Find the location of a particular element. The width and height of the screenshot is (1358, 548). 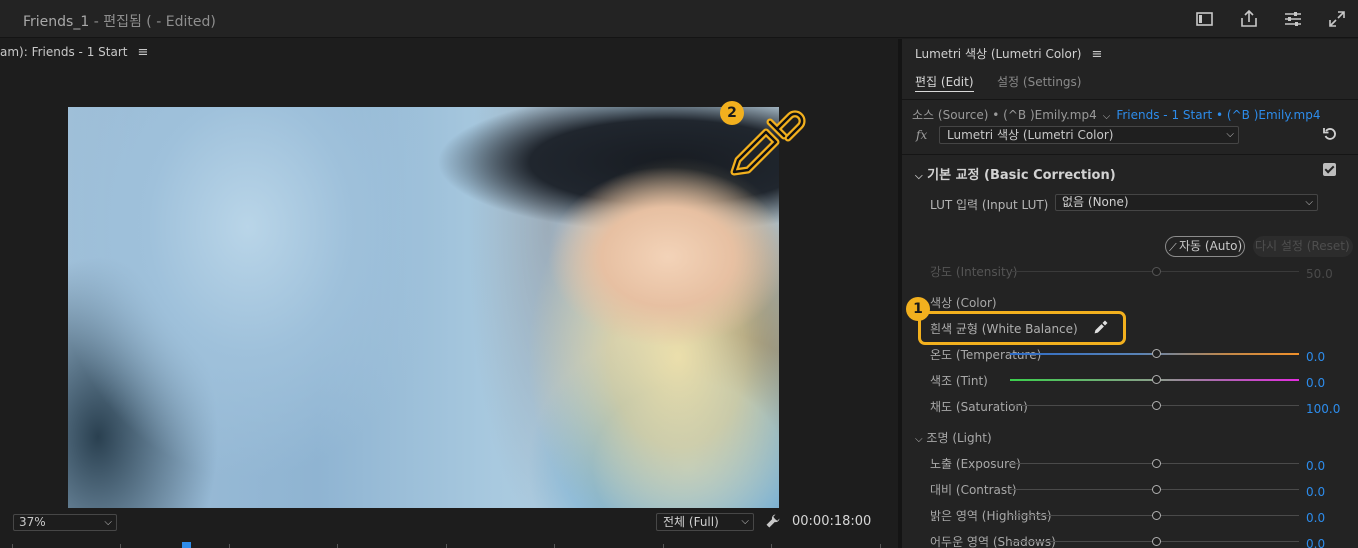

intensity-value: 50.0 is located at coordinates (1319, 274).